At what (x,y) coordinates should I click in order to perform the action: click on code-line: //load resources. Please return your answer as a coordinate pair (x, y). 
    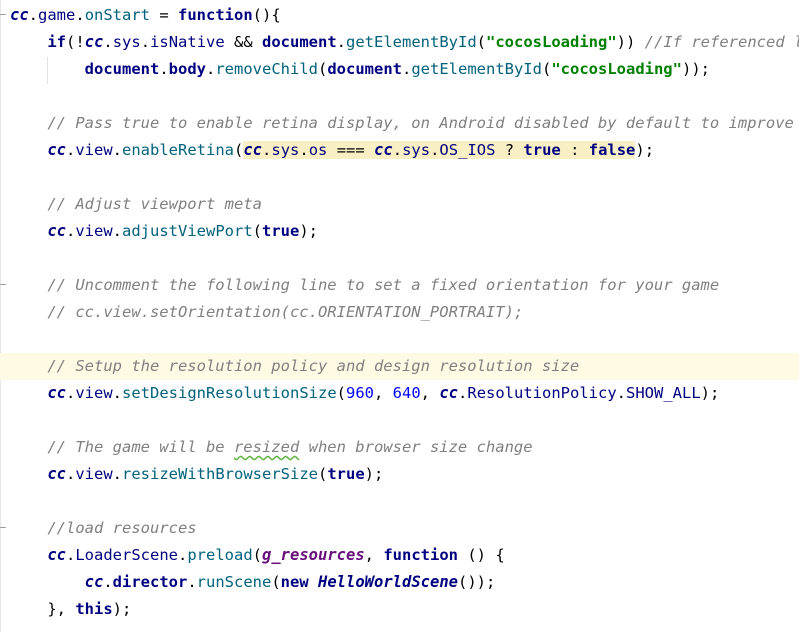
    Looking at the image, I should click on (399, 528).